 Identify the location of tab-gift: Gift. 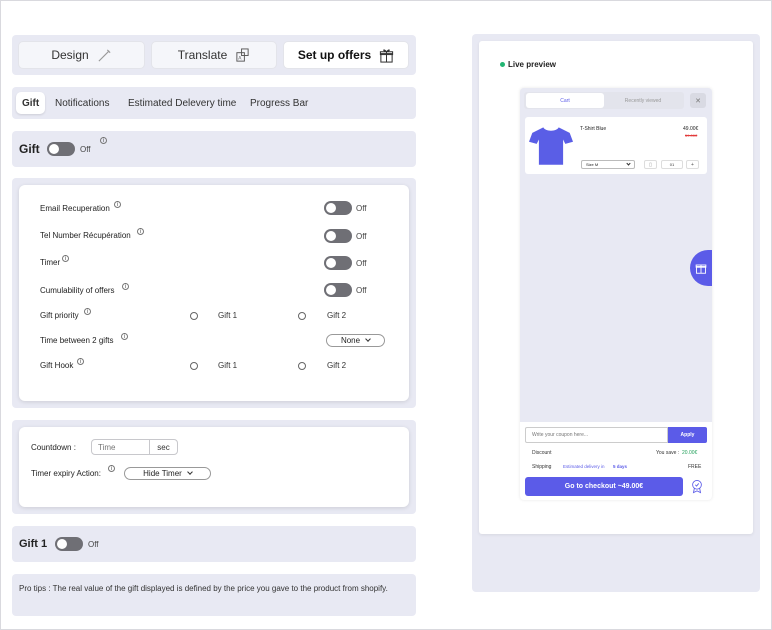
(31, 103).